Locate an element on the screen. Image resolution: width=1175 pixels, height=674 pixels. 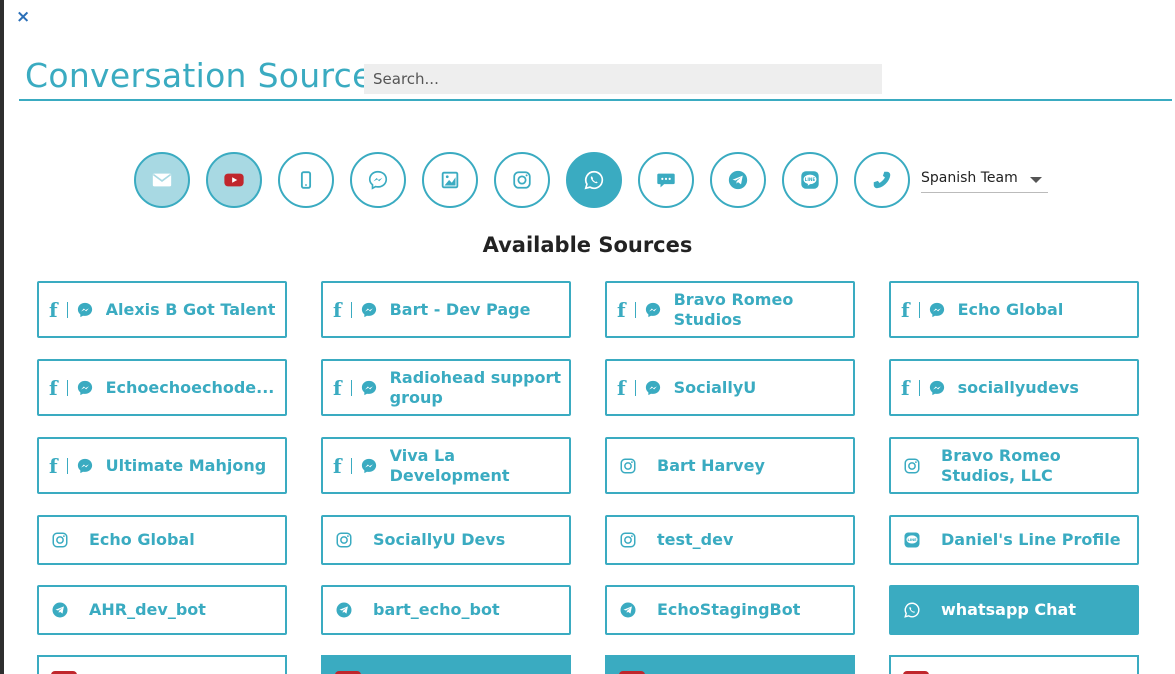
source-card: f Bart - Dev Page is located at coordinates (446, 309).